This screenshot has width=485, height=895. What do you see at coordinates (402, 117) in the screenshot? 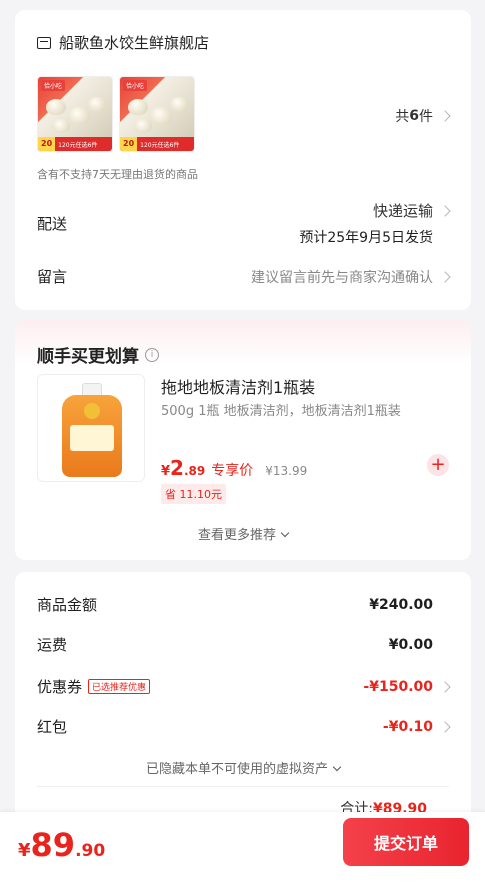
I see `item-count-prefix: 共` at bounding box center [402, 117].